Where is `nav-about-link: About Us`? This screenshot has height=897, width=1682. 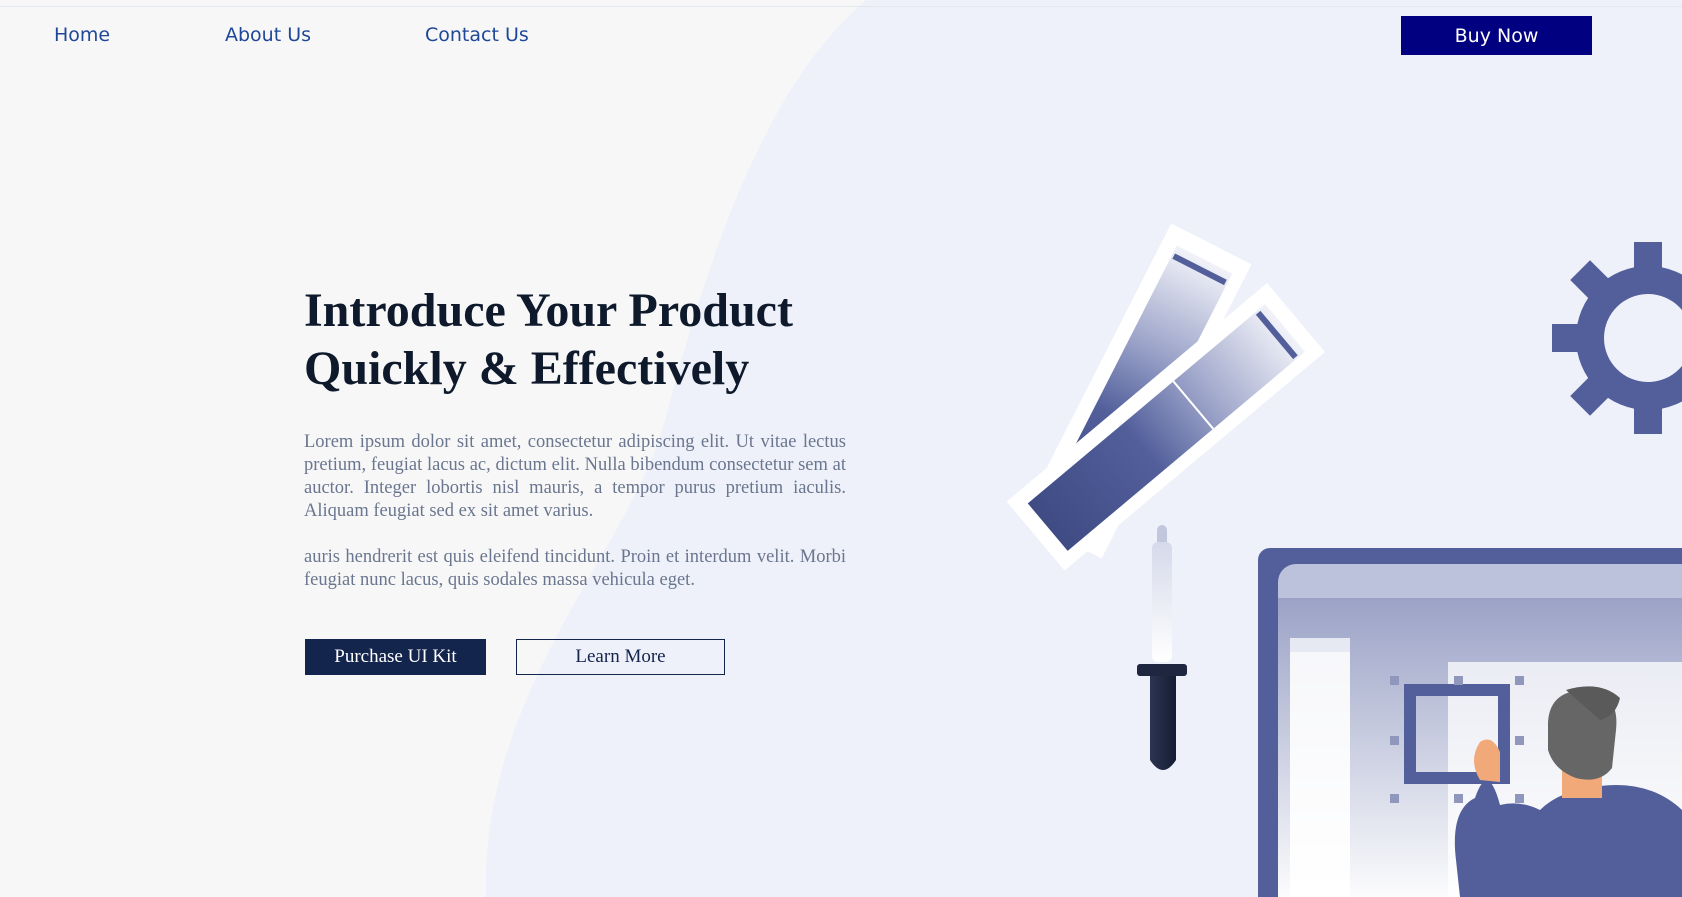 nav-about-link: About Us is located at coordinates (268, 35).